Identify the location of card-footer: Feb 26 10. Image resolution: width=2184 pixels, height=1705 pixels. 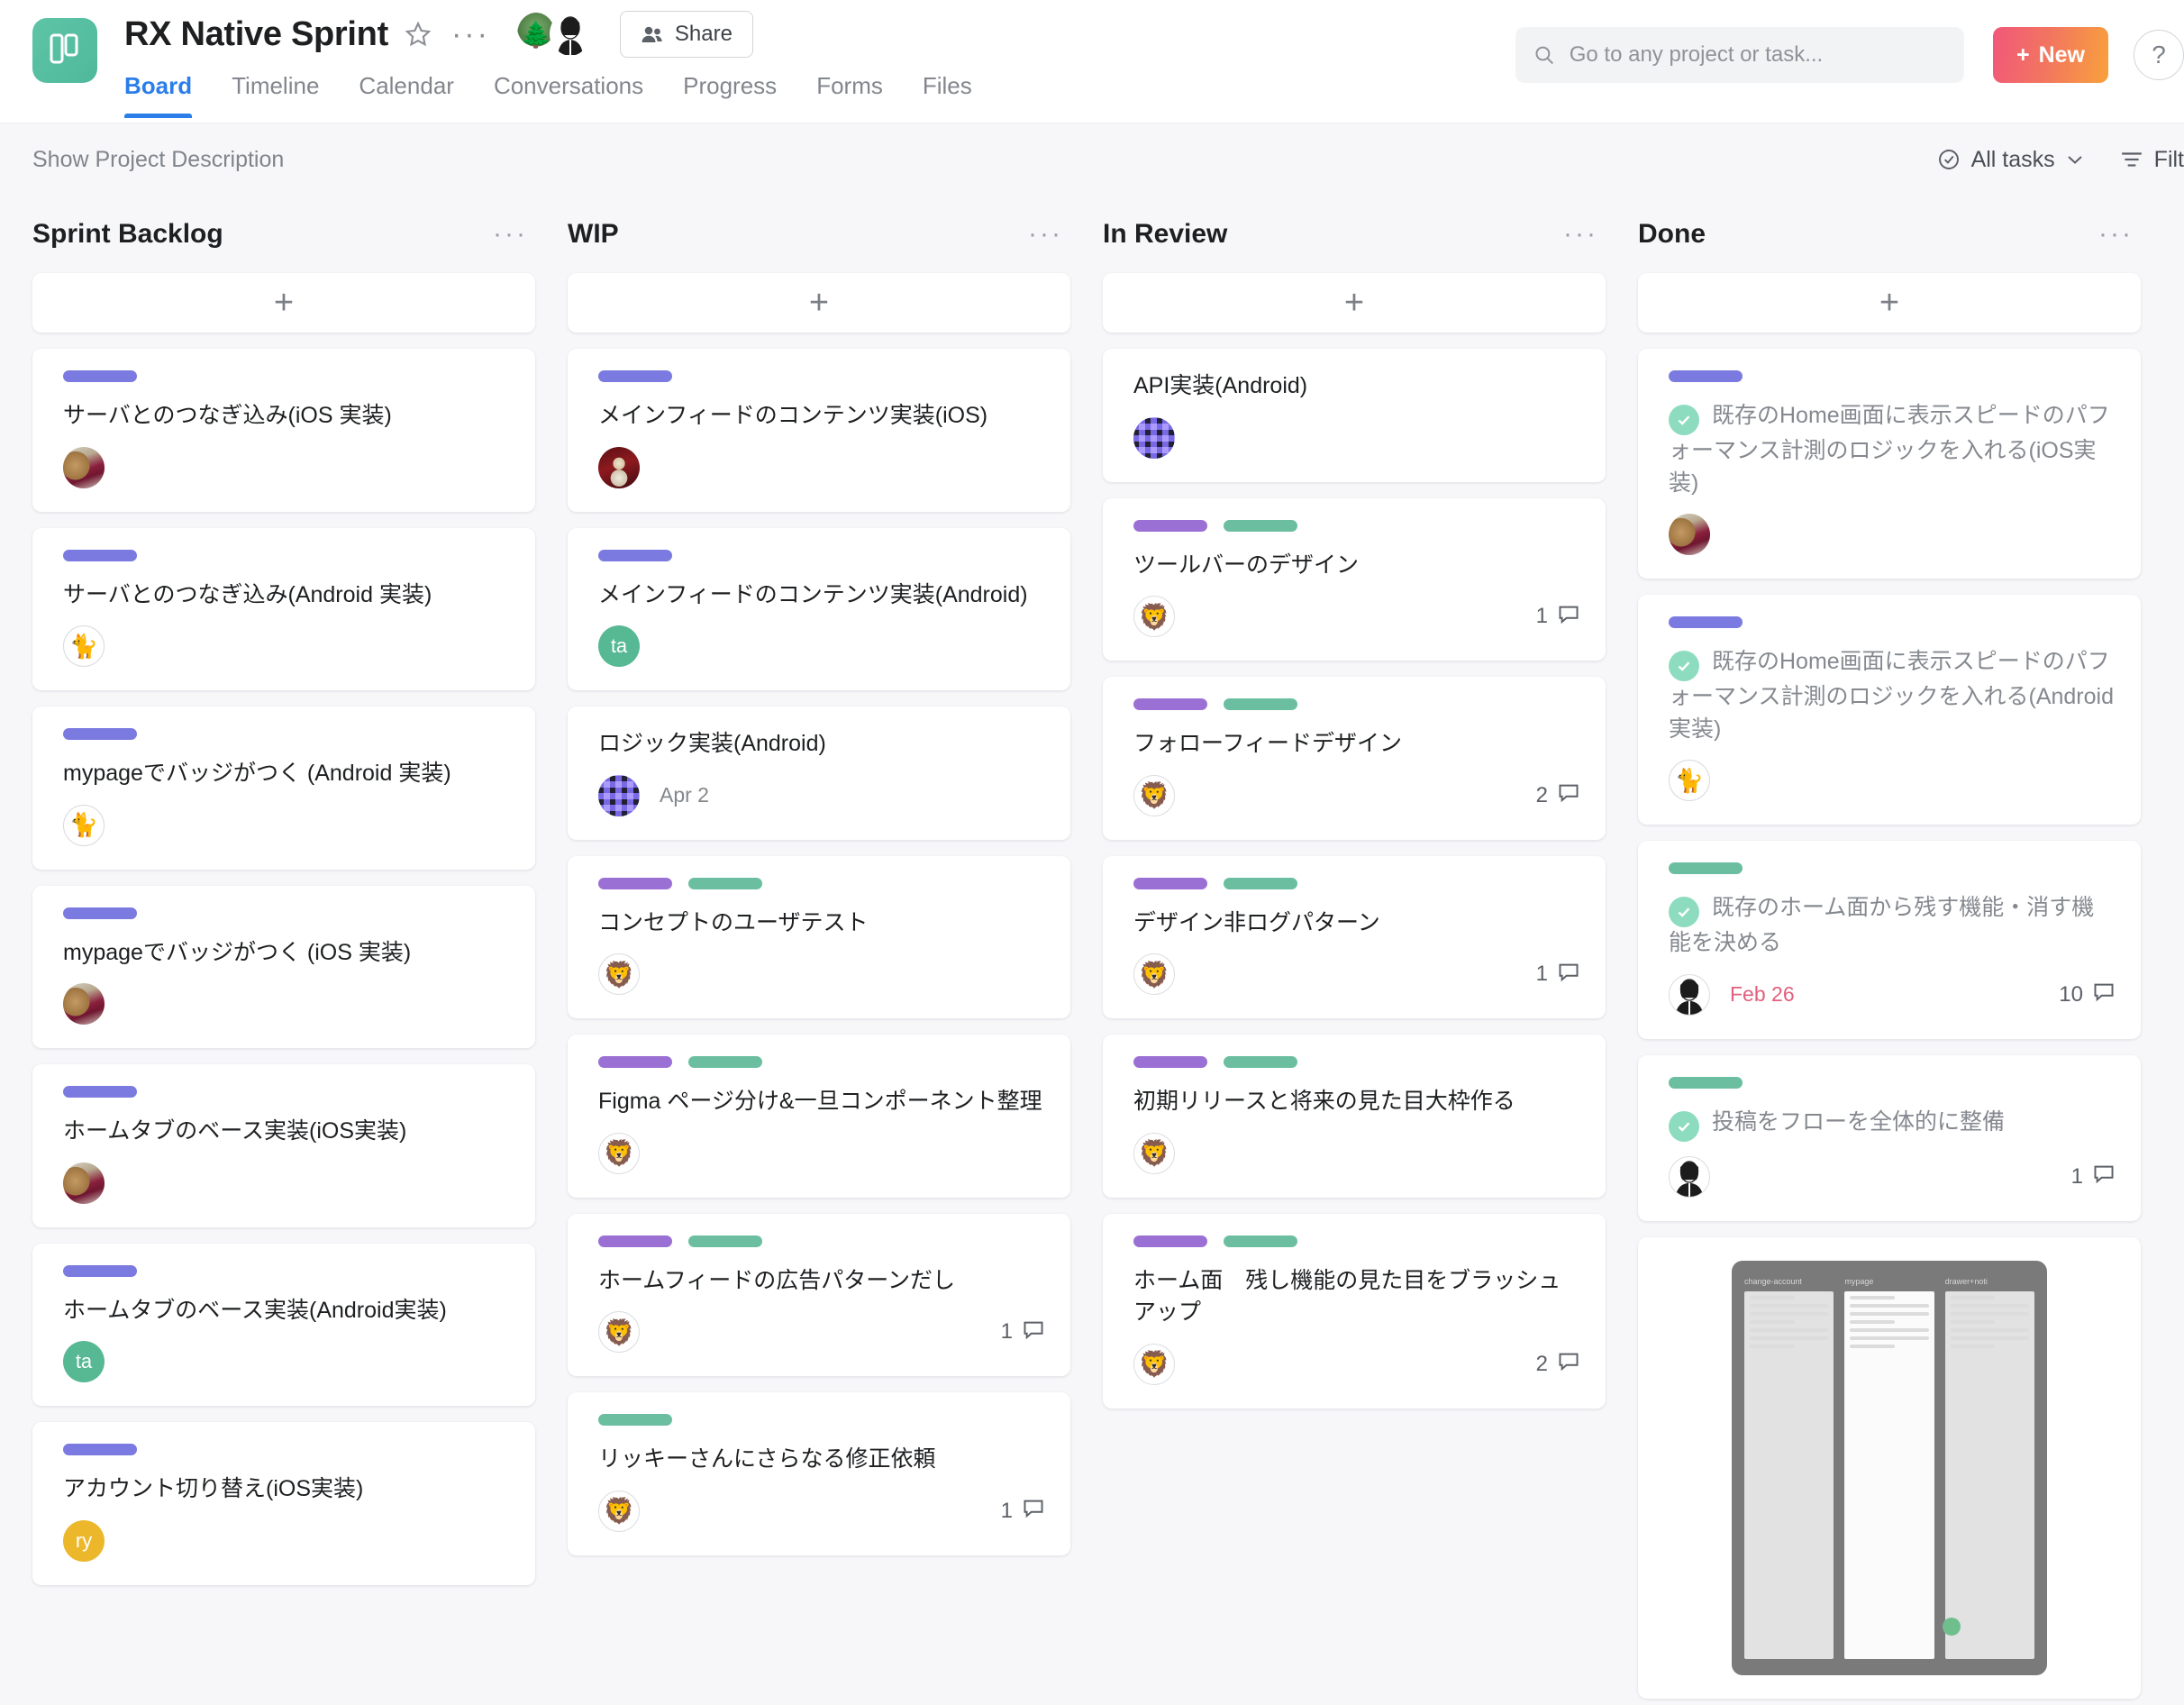
(1892, 994).